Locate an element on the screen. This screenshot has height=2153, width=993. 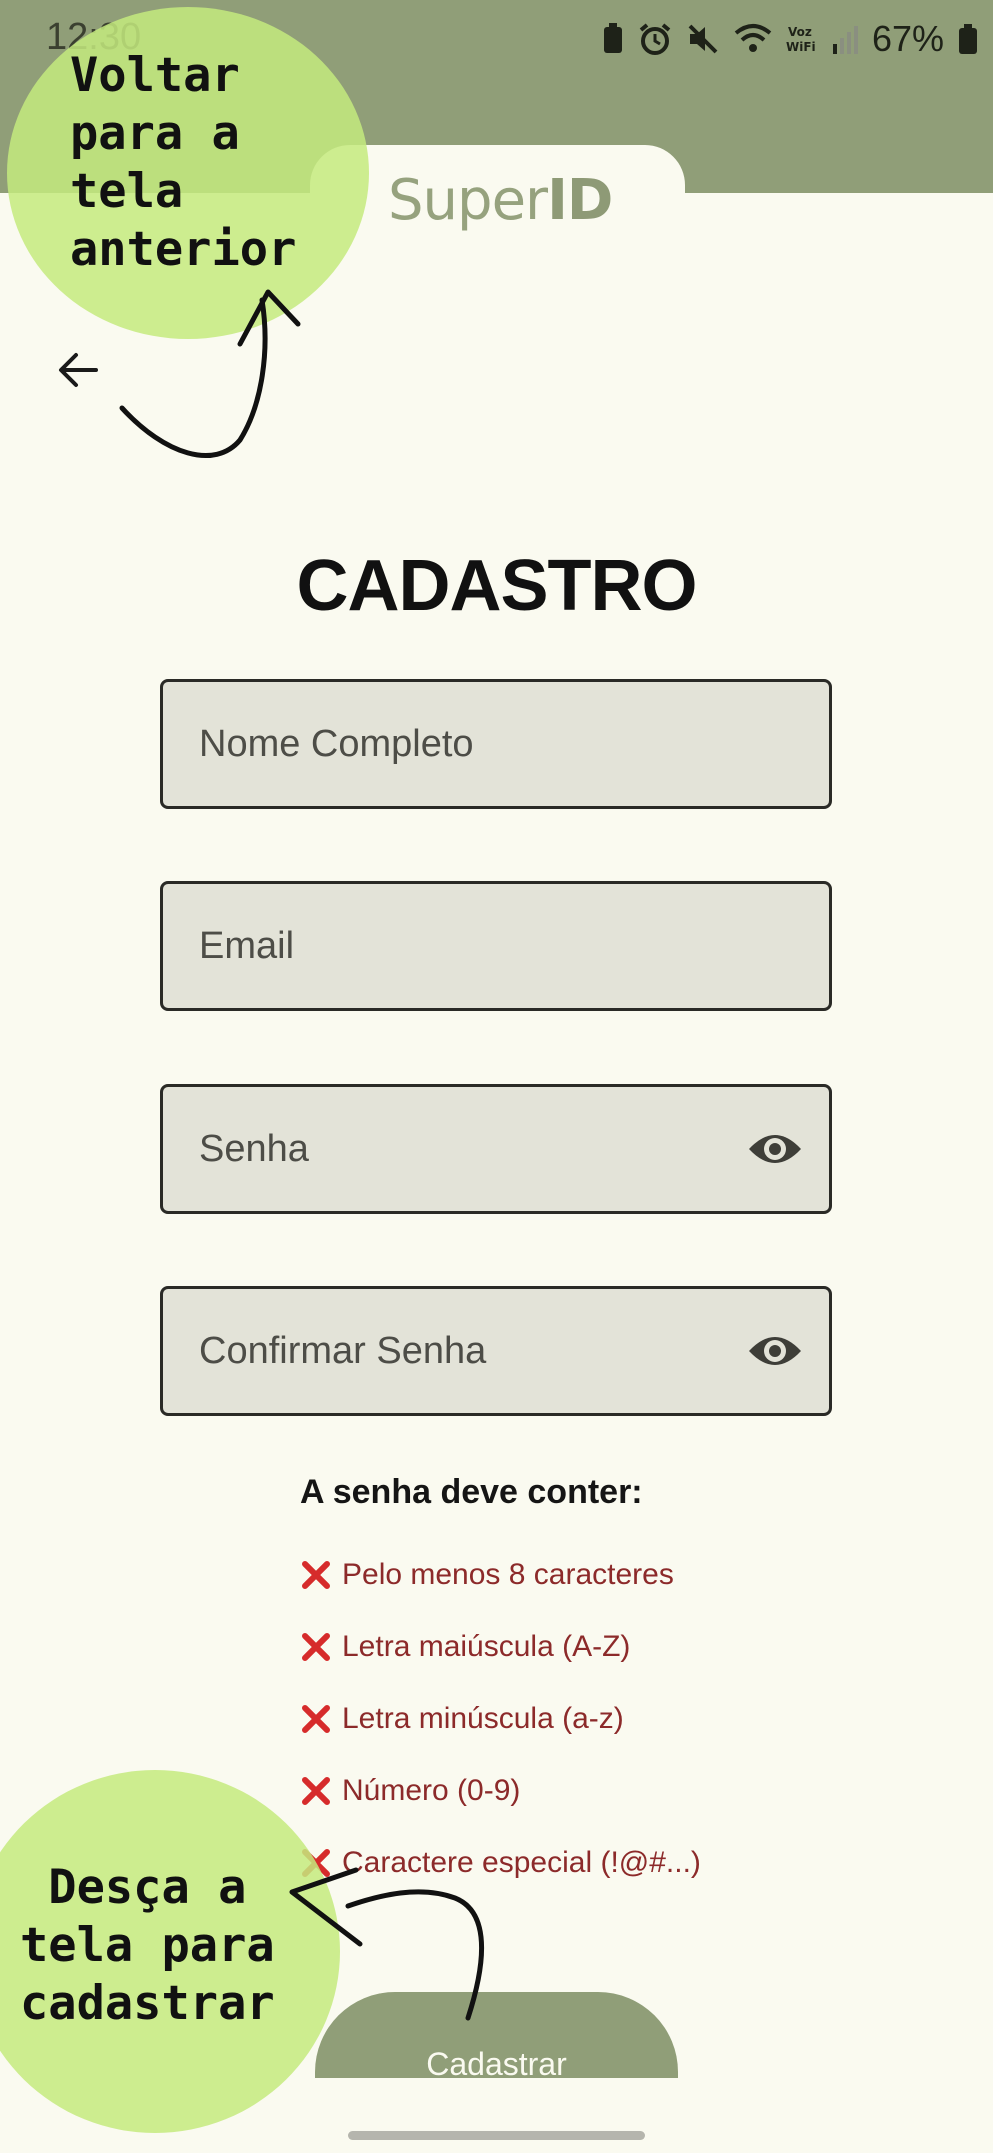
requirement-text: Caractere especial (!@#...) is located at coordinates (521, 1862).